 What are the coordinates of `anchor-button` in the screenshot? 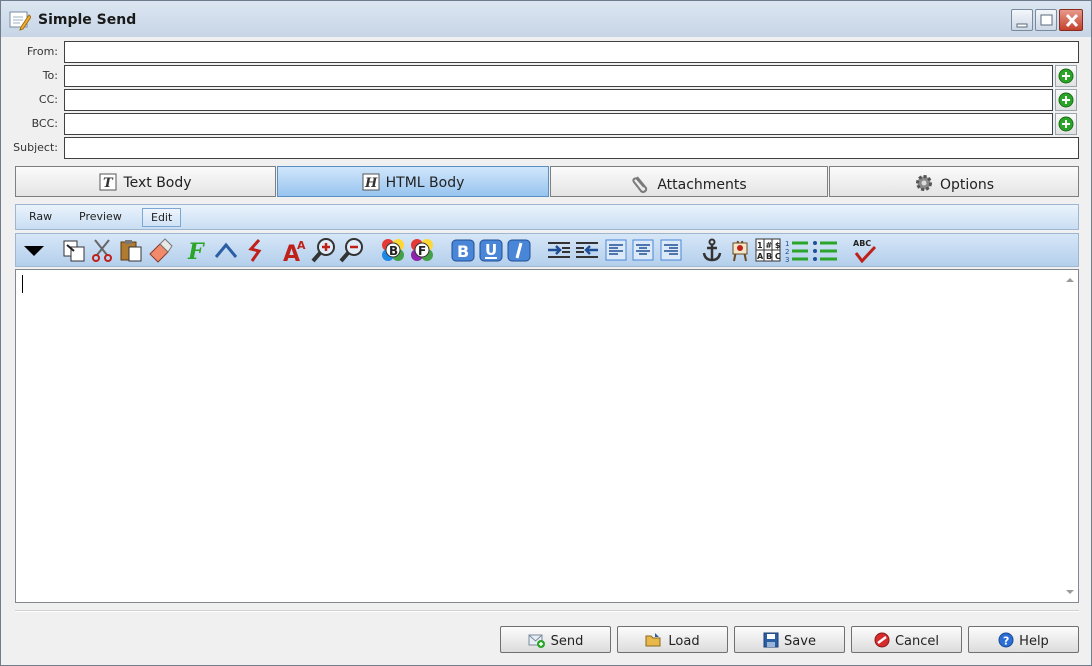 It's located at (712, 250).